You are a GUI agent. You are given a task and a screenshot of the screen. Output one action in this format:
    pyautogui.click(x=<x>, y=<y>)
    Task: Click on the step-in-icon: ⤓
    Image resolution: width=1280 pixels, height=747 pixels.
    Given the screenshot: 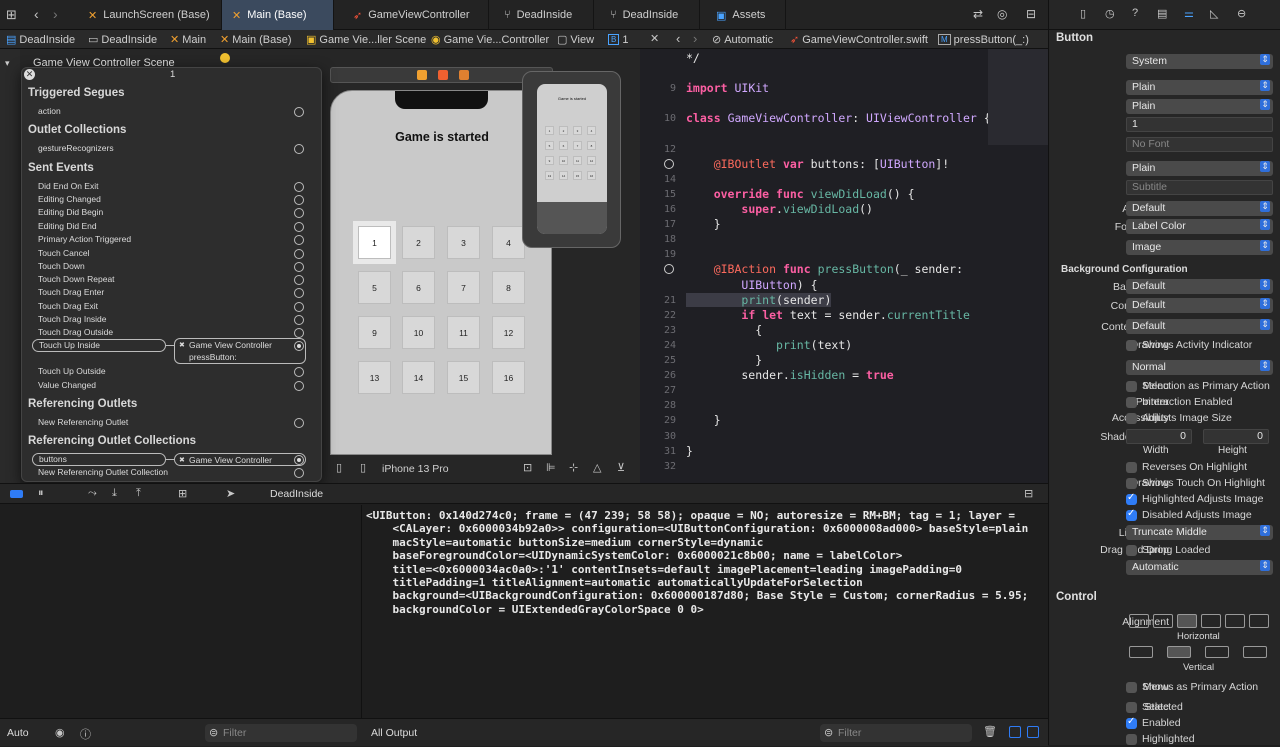 What is the action you would take?
    pyautogui.click(x=114, y=493)
    